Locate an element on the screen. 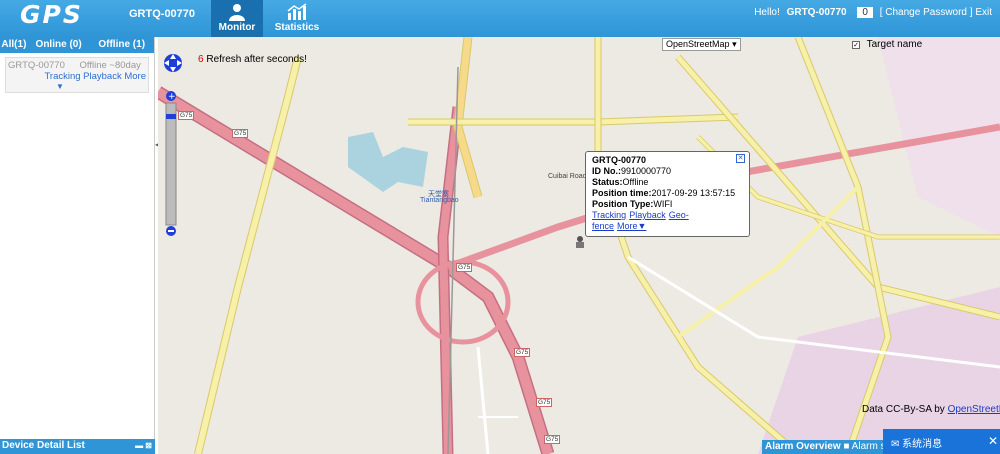 The width and height of the screenshot is (1000, 454). device-detail-bar: Device Detail List ▬ ⊠ is located at coordinates (77, 446).